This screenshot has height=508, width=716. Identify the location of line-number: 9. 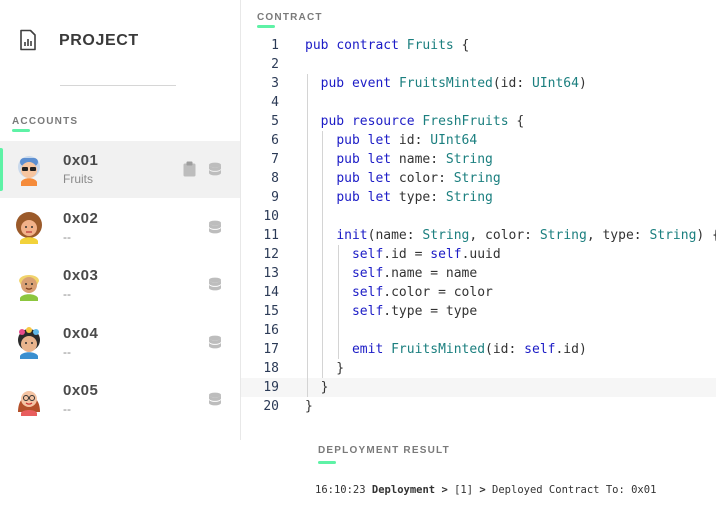
(275, 197).